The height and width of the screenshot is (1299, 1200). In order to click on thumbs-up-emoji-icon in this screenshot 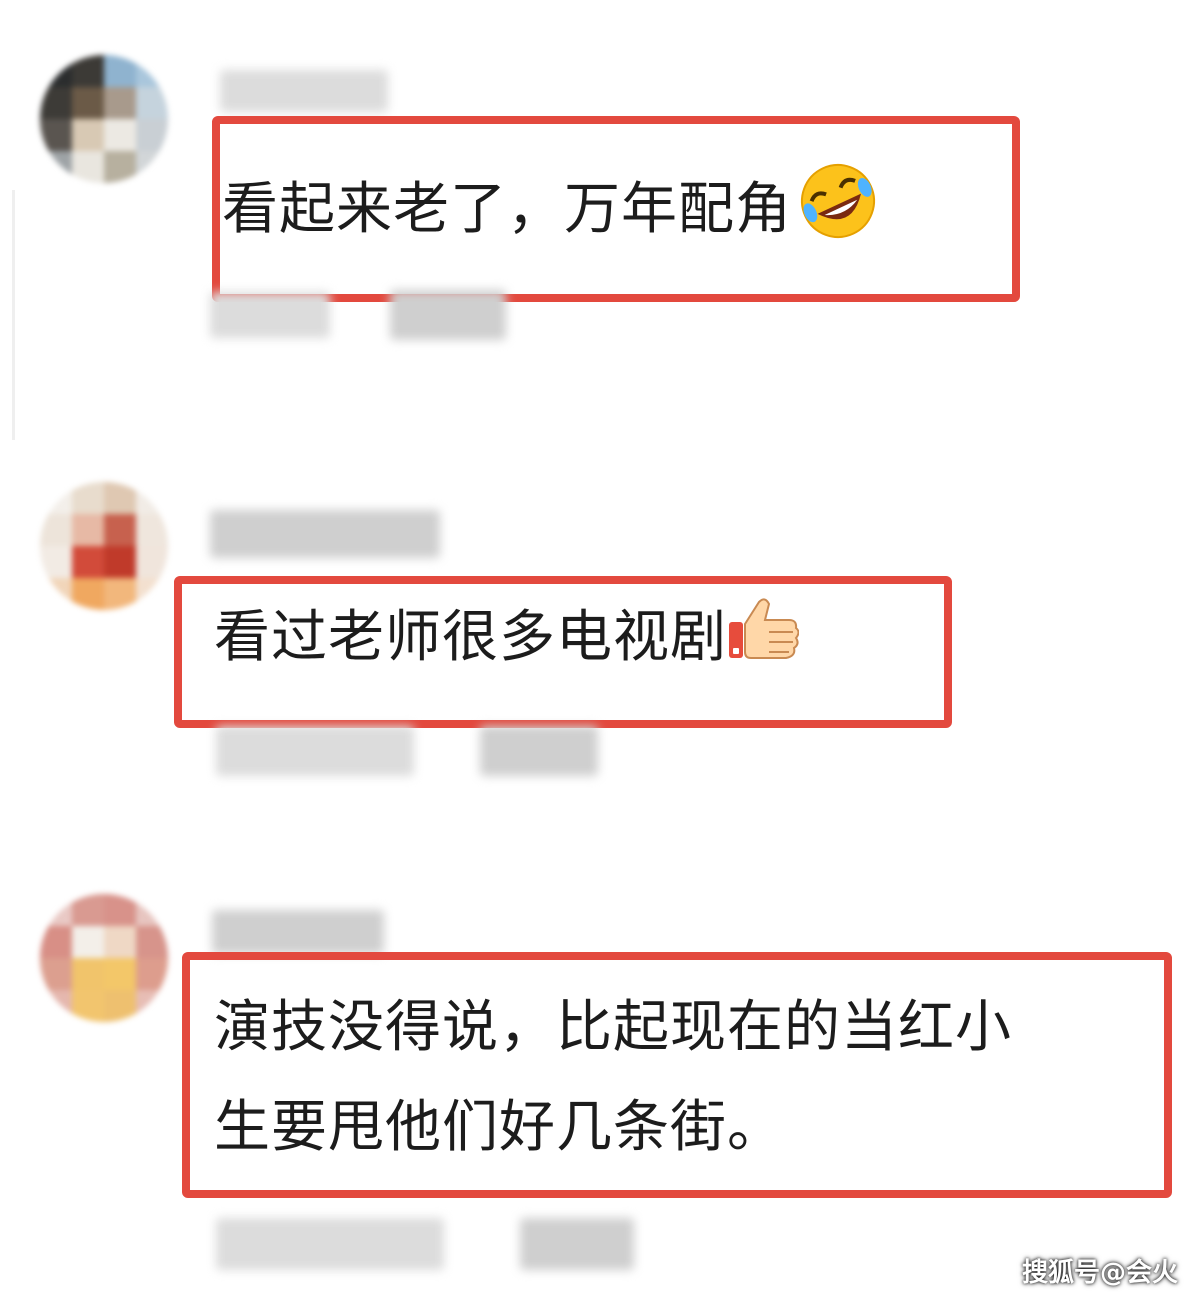, I will do `click(763, 641)`.